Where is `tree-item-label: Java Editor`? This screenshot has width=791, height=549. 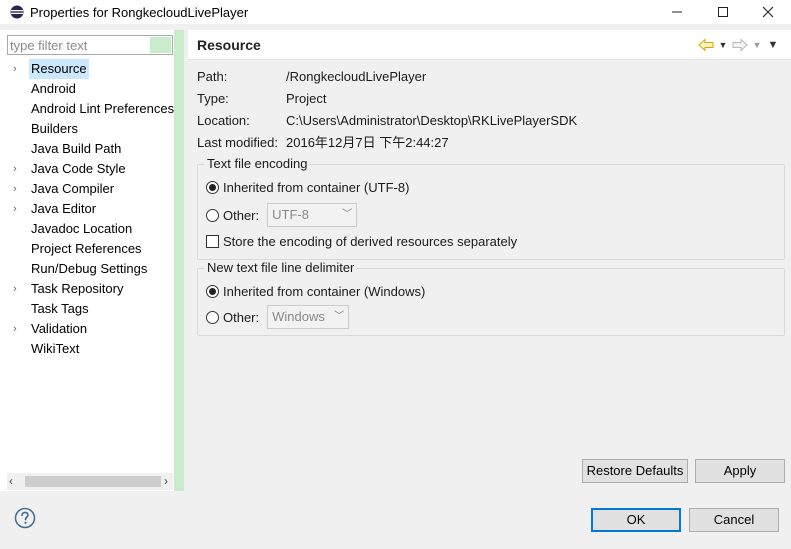
tree-item-label: Java Editor is located at coordinates (64, 208).